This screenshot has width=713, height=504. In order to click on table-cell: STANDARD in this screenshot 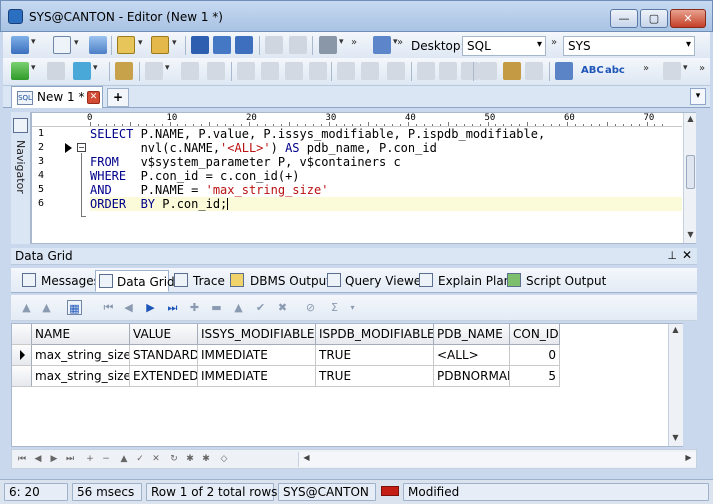, I will do `click(164, 355)`.